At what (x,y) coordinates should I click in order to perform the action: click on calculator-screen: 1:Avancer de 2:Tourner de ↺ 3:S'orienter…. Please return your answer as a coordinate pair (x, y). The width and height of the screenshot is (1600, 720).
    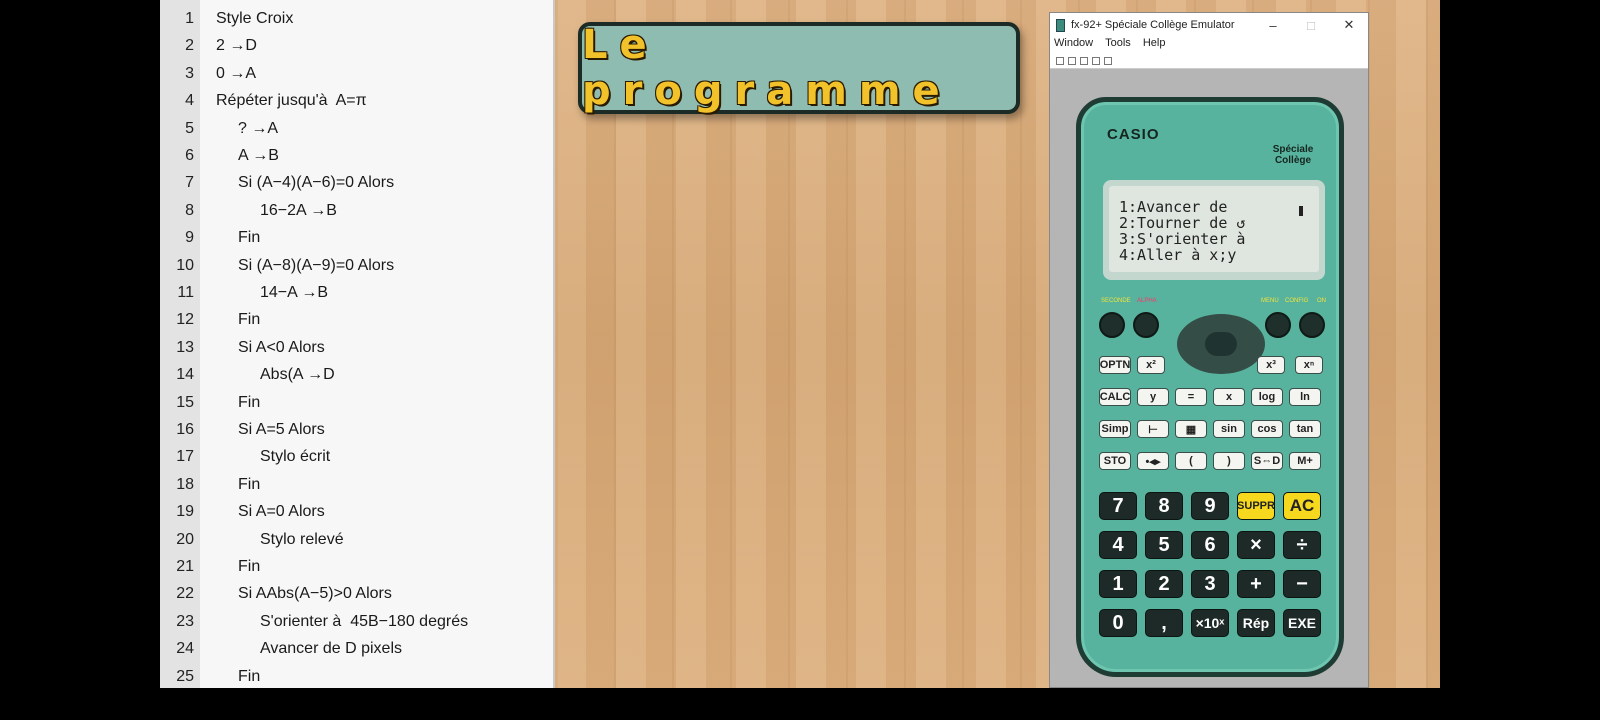
    Looking at the image, I should click on (1214, 229).